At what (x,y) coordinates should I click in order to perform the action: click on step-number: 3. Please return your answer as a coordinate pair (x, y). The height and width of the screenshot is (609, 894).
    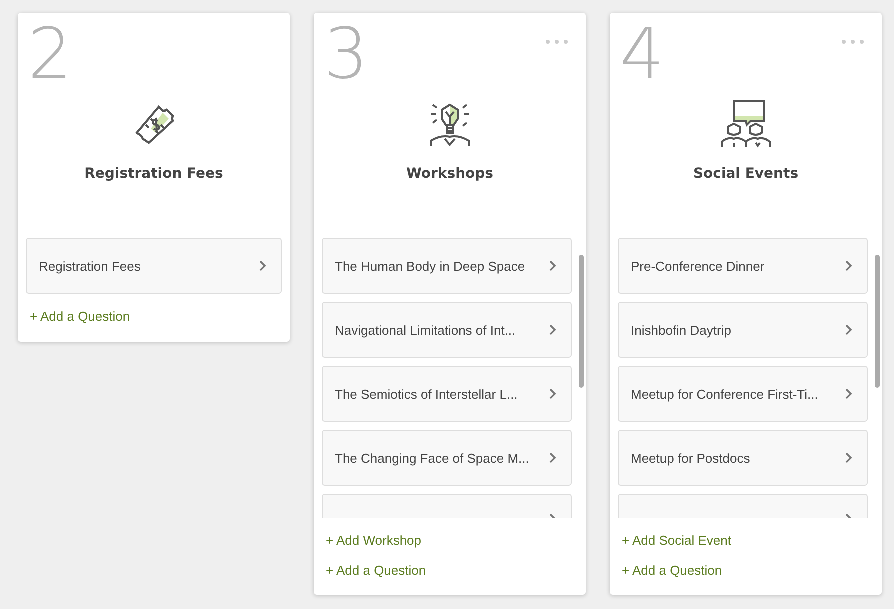
    Looking at the image, I should click on (346, 54).